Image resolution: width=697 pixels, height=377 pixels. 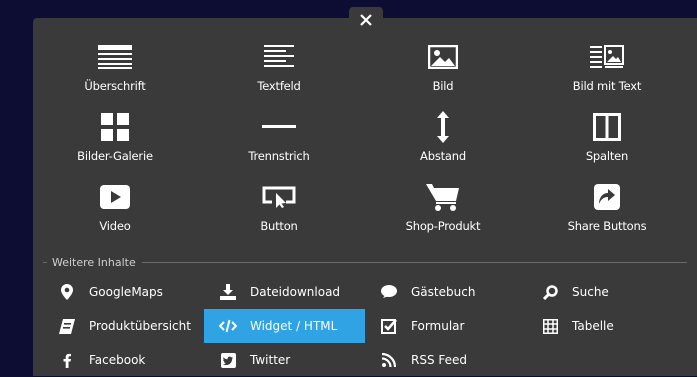 I want to click on gallery-icon, so click(x=115, y=127).